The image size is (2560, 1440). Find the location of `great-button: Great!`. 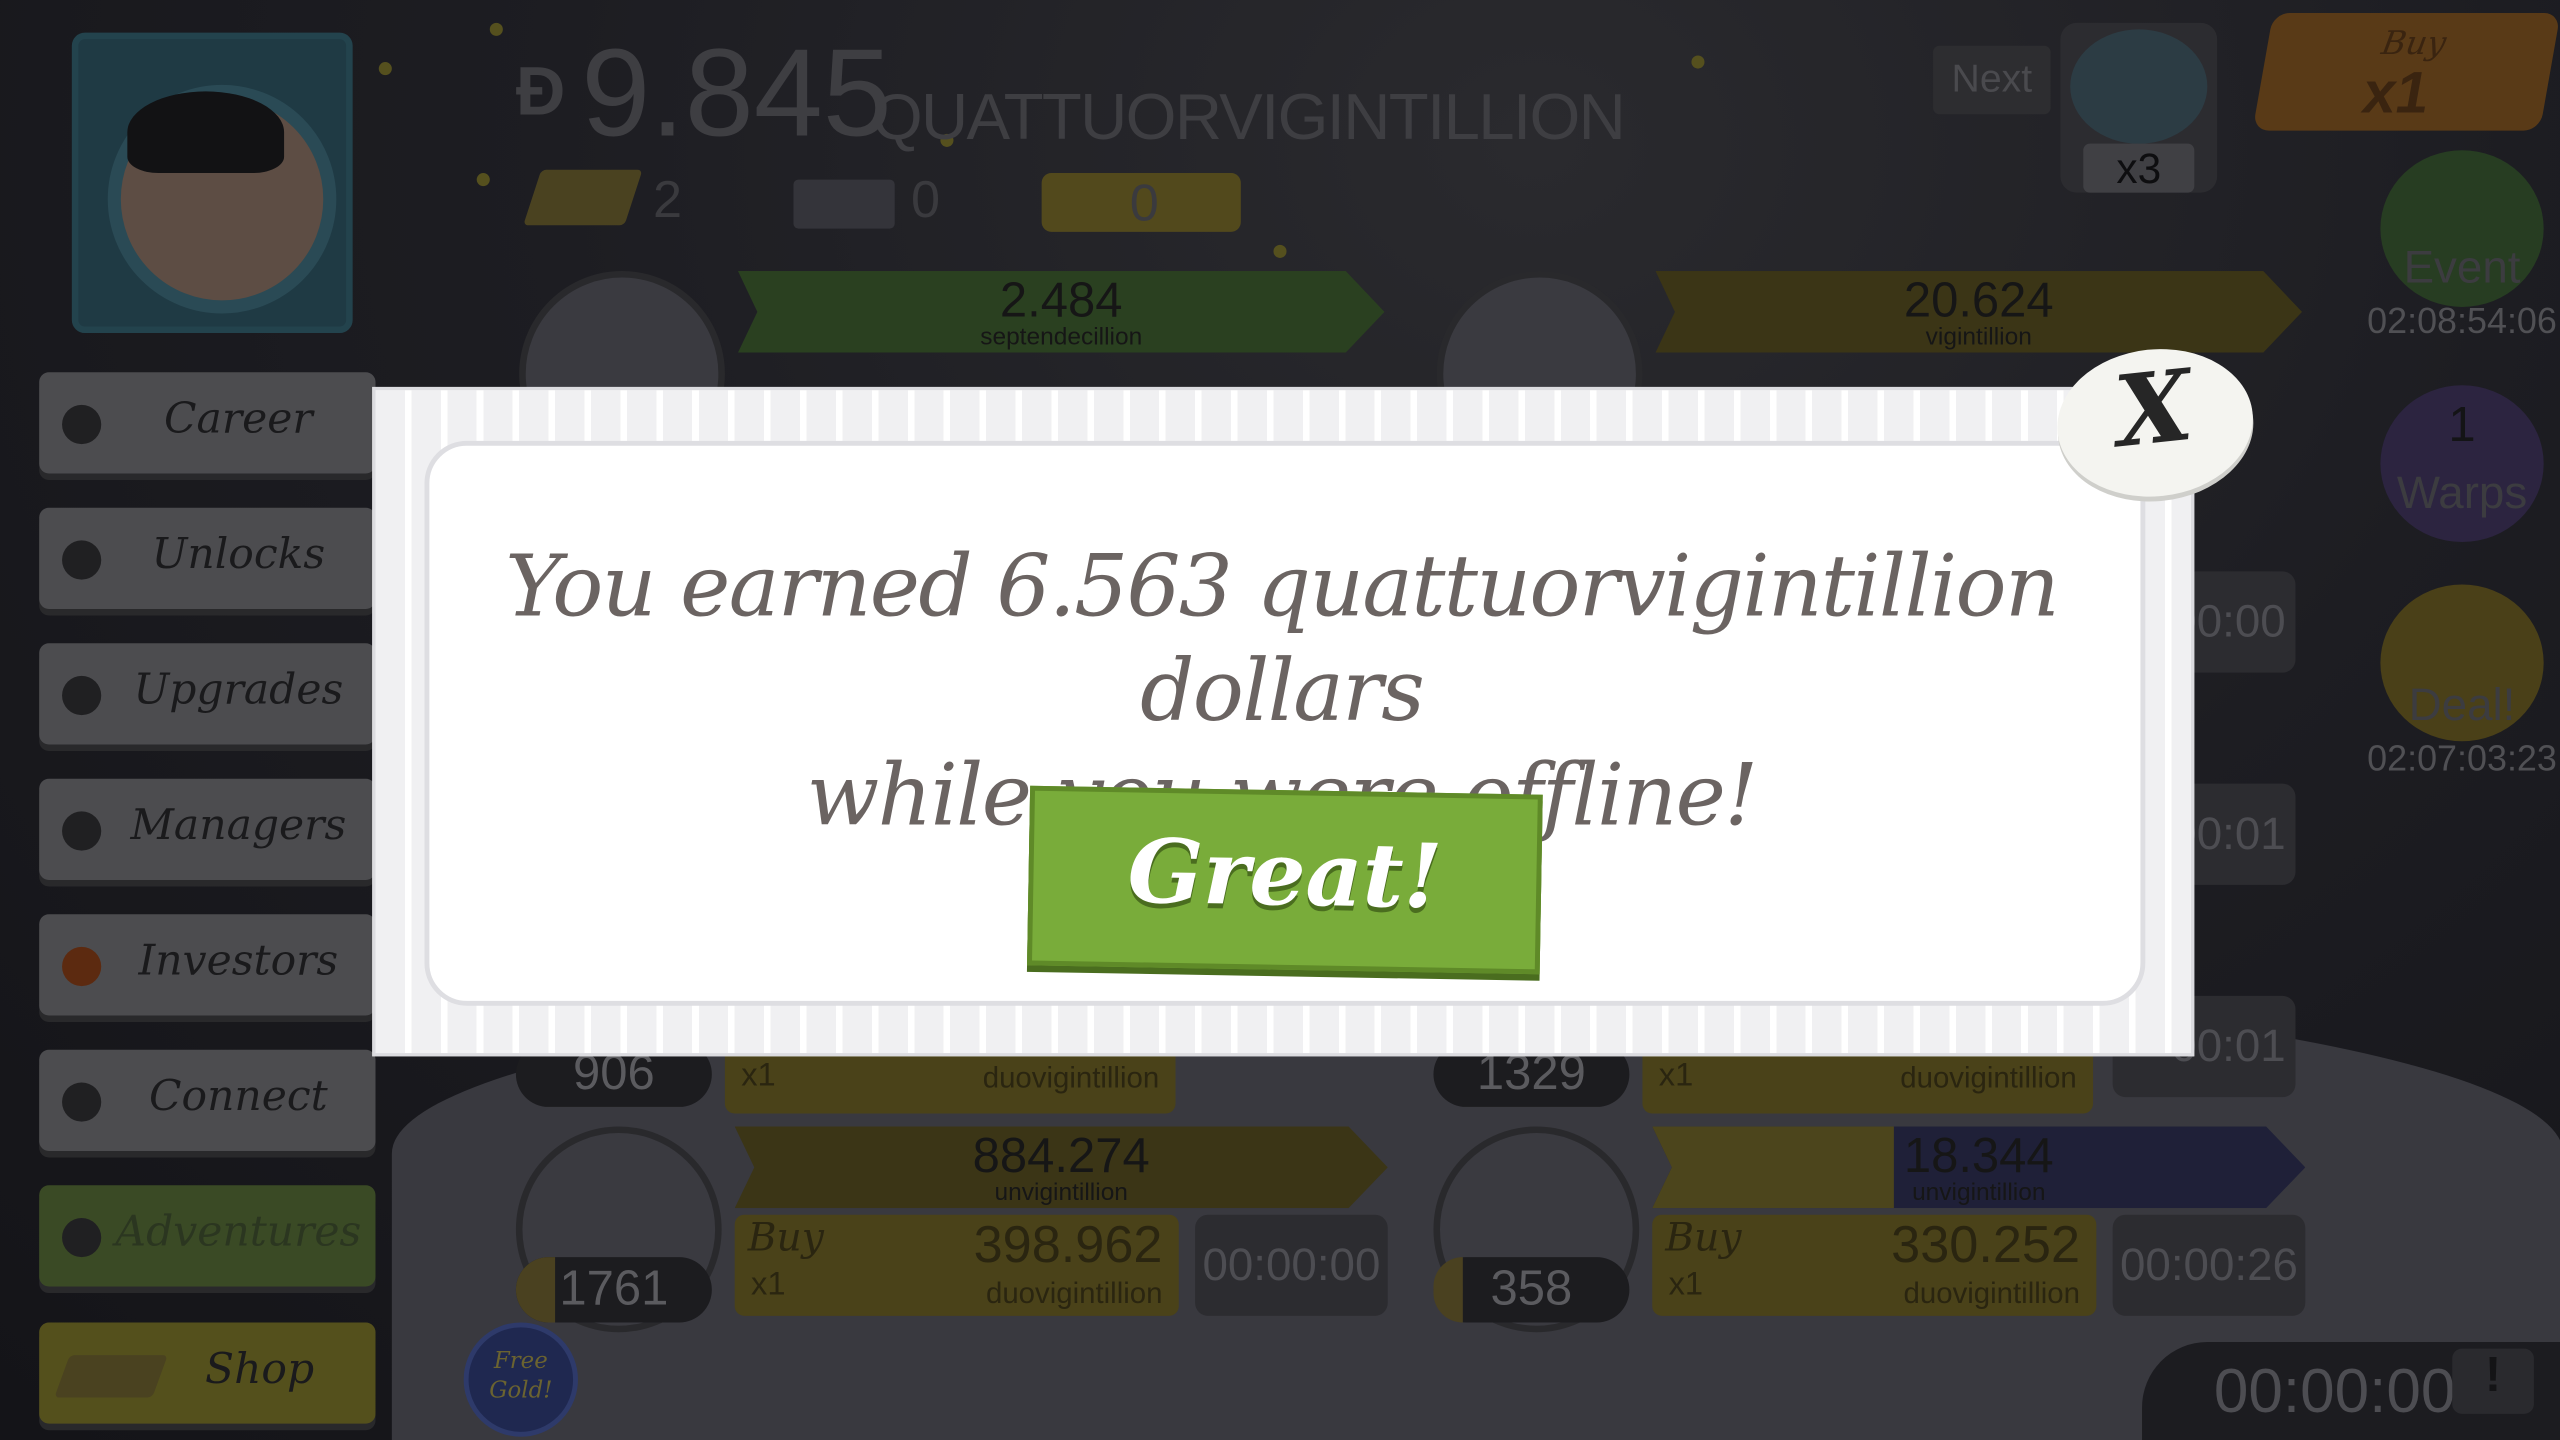

great-button: Great! is located at coordinates (1285, 880).